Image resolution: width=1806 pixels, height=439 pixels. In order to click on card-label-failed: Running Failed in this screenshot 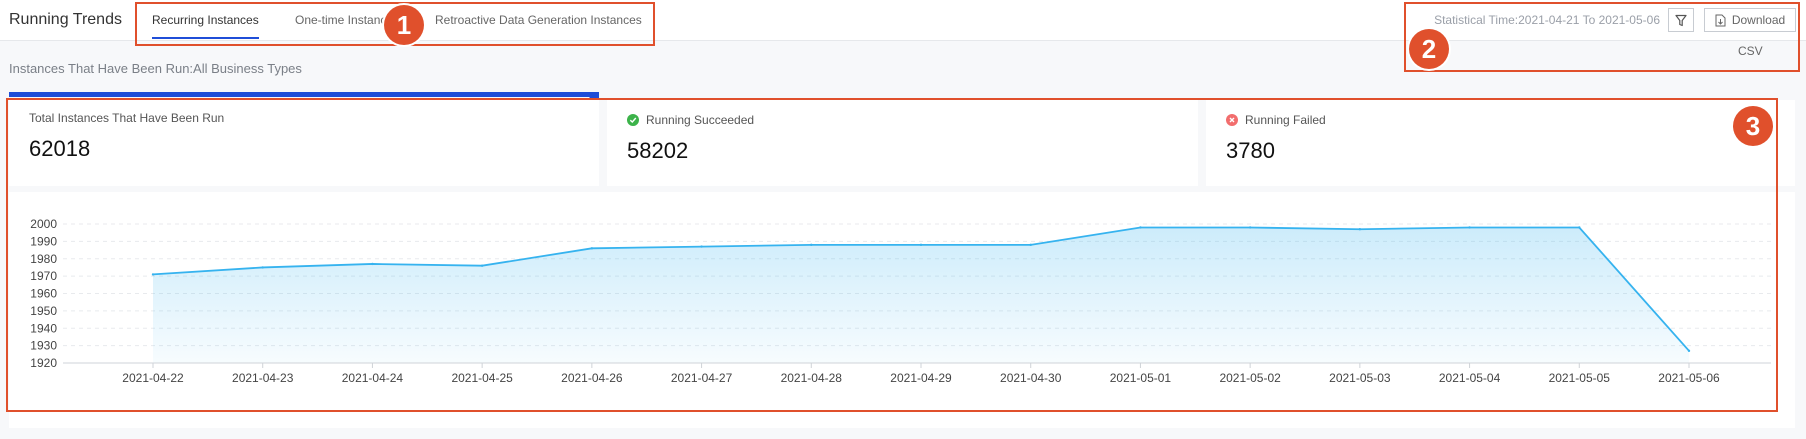, I will do `click(1276, 120)`.